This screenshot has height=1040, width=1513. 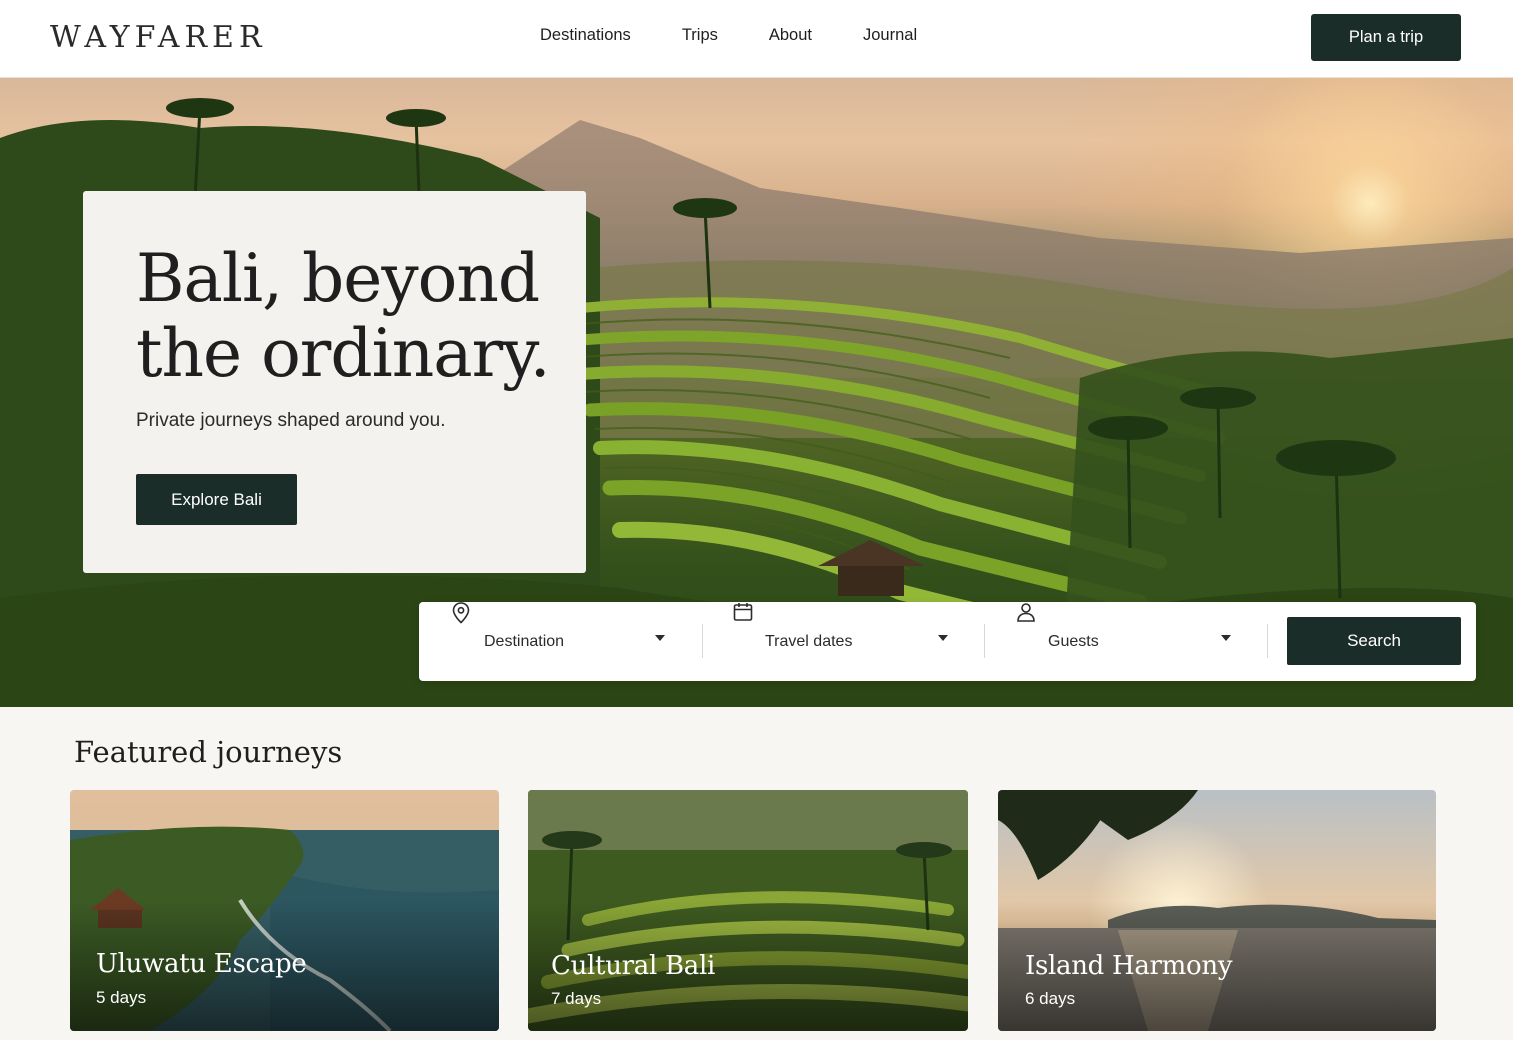 I want to click on brand-logo: WAYFARER, so click(x=158, y=37).